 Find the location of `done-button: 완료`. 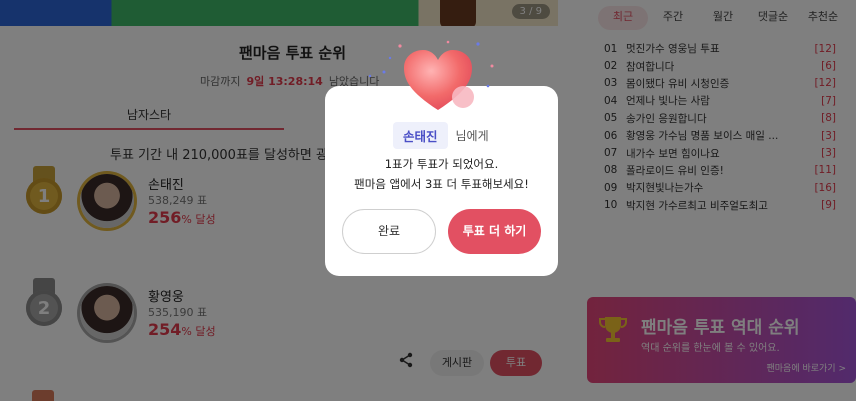

done-button: 완료 is located at coordinates (389, 231).